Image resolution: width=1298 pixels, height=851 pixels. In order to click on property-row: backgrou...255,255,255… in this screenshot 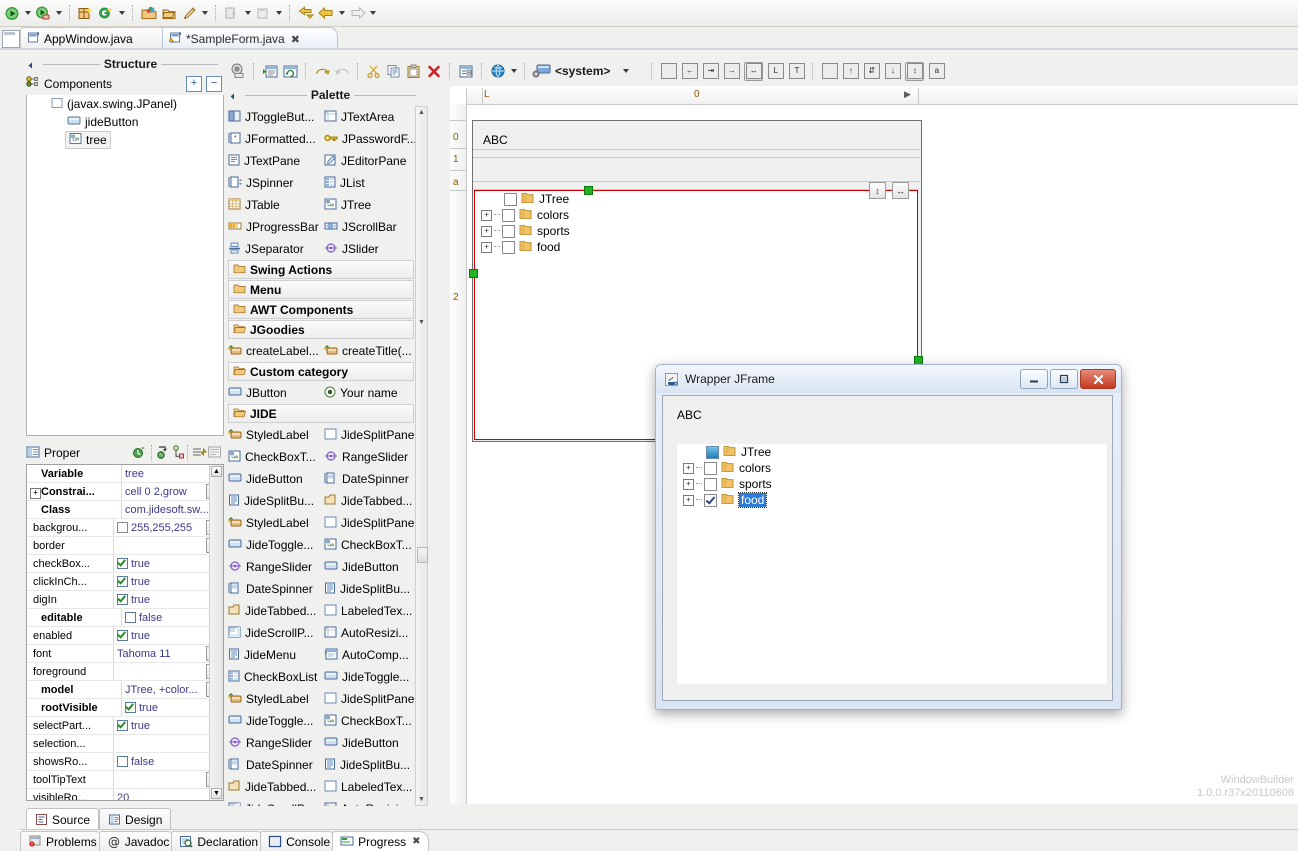, I will do `click(125, 528)`.